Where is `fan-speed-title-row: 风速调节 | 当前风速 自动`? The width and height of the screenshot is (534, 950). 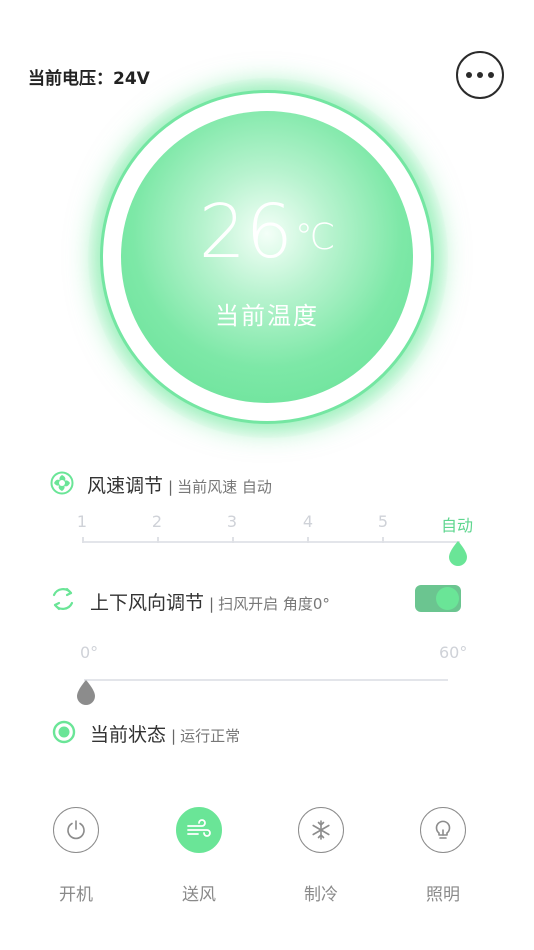
fan-speed-title-row: 风速调节 | 当前风速 自动 is located at coordinates (179, 484).